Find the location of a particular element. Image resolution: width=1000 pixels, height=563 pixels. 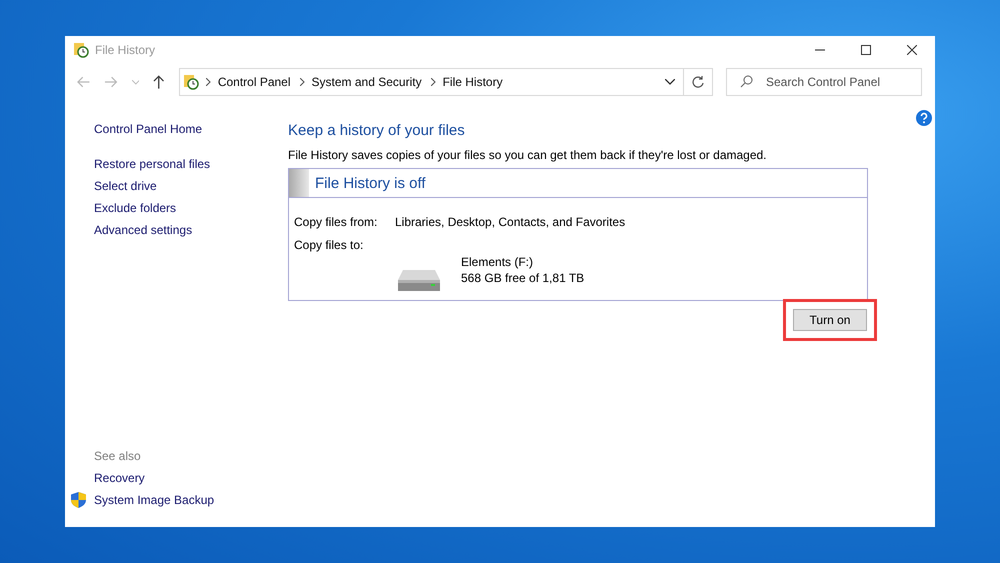

chevron-down-icon is located at coordinates (670, 82).